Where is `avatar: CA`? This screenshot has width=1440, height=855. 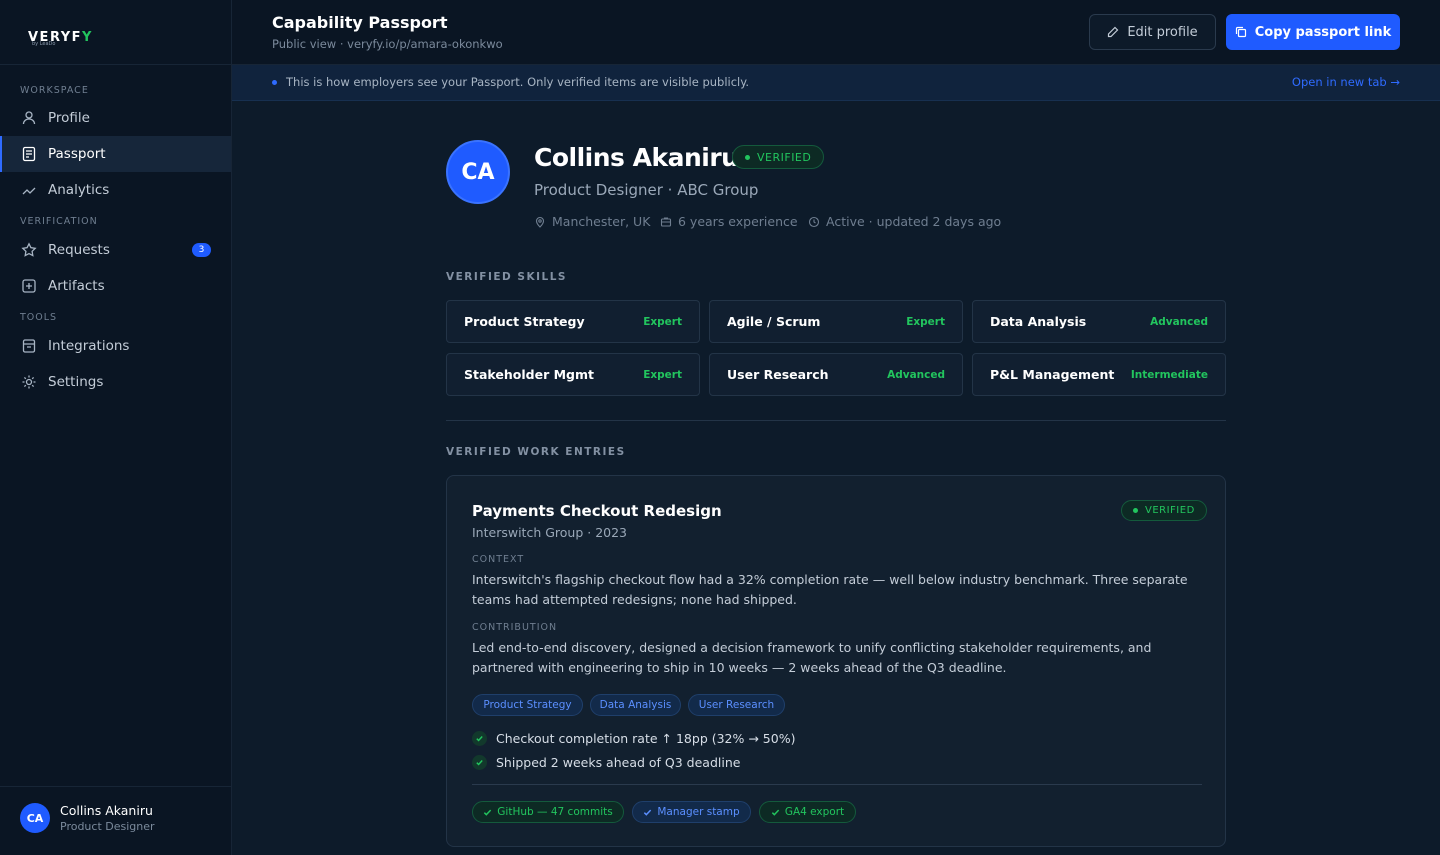
avatar: CA is located at coordinates (35, 818).